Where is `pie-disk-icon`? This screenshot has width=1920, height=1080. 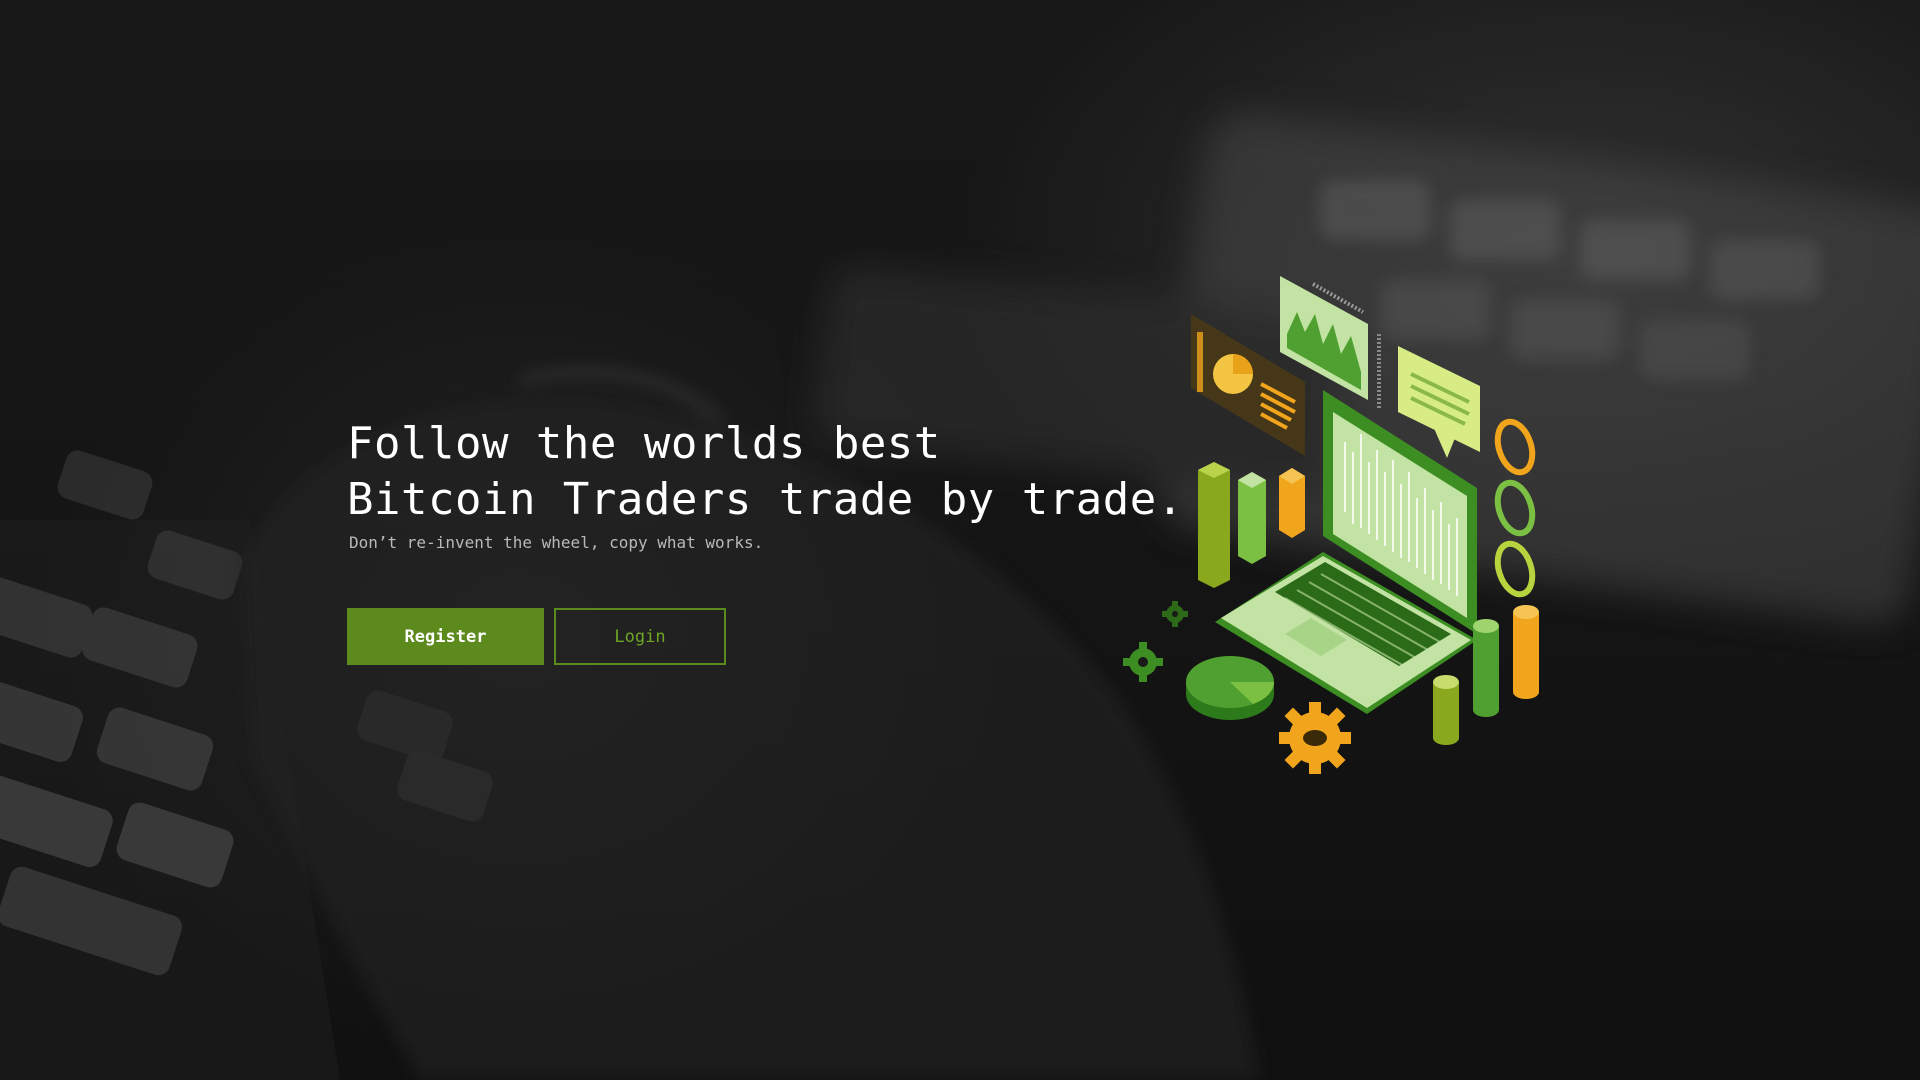
pie-disk-icon is located at coordinates (1230, 688).